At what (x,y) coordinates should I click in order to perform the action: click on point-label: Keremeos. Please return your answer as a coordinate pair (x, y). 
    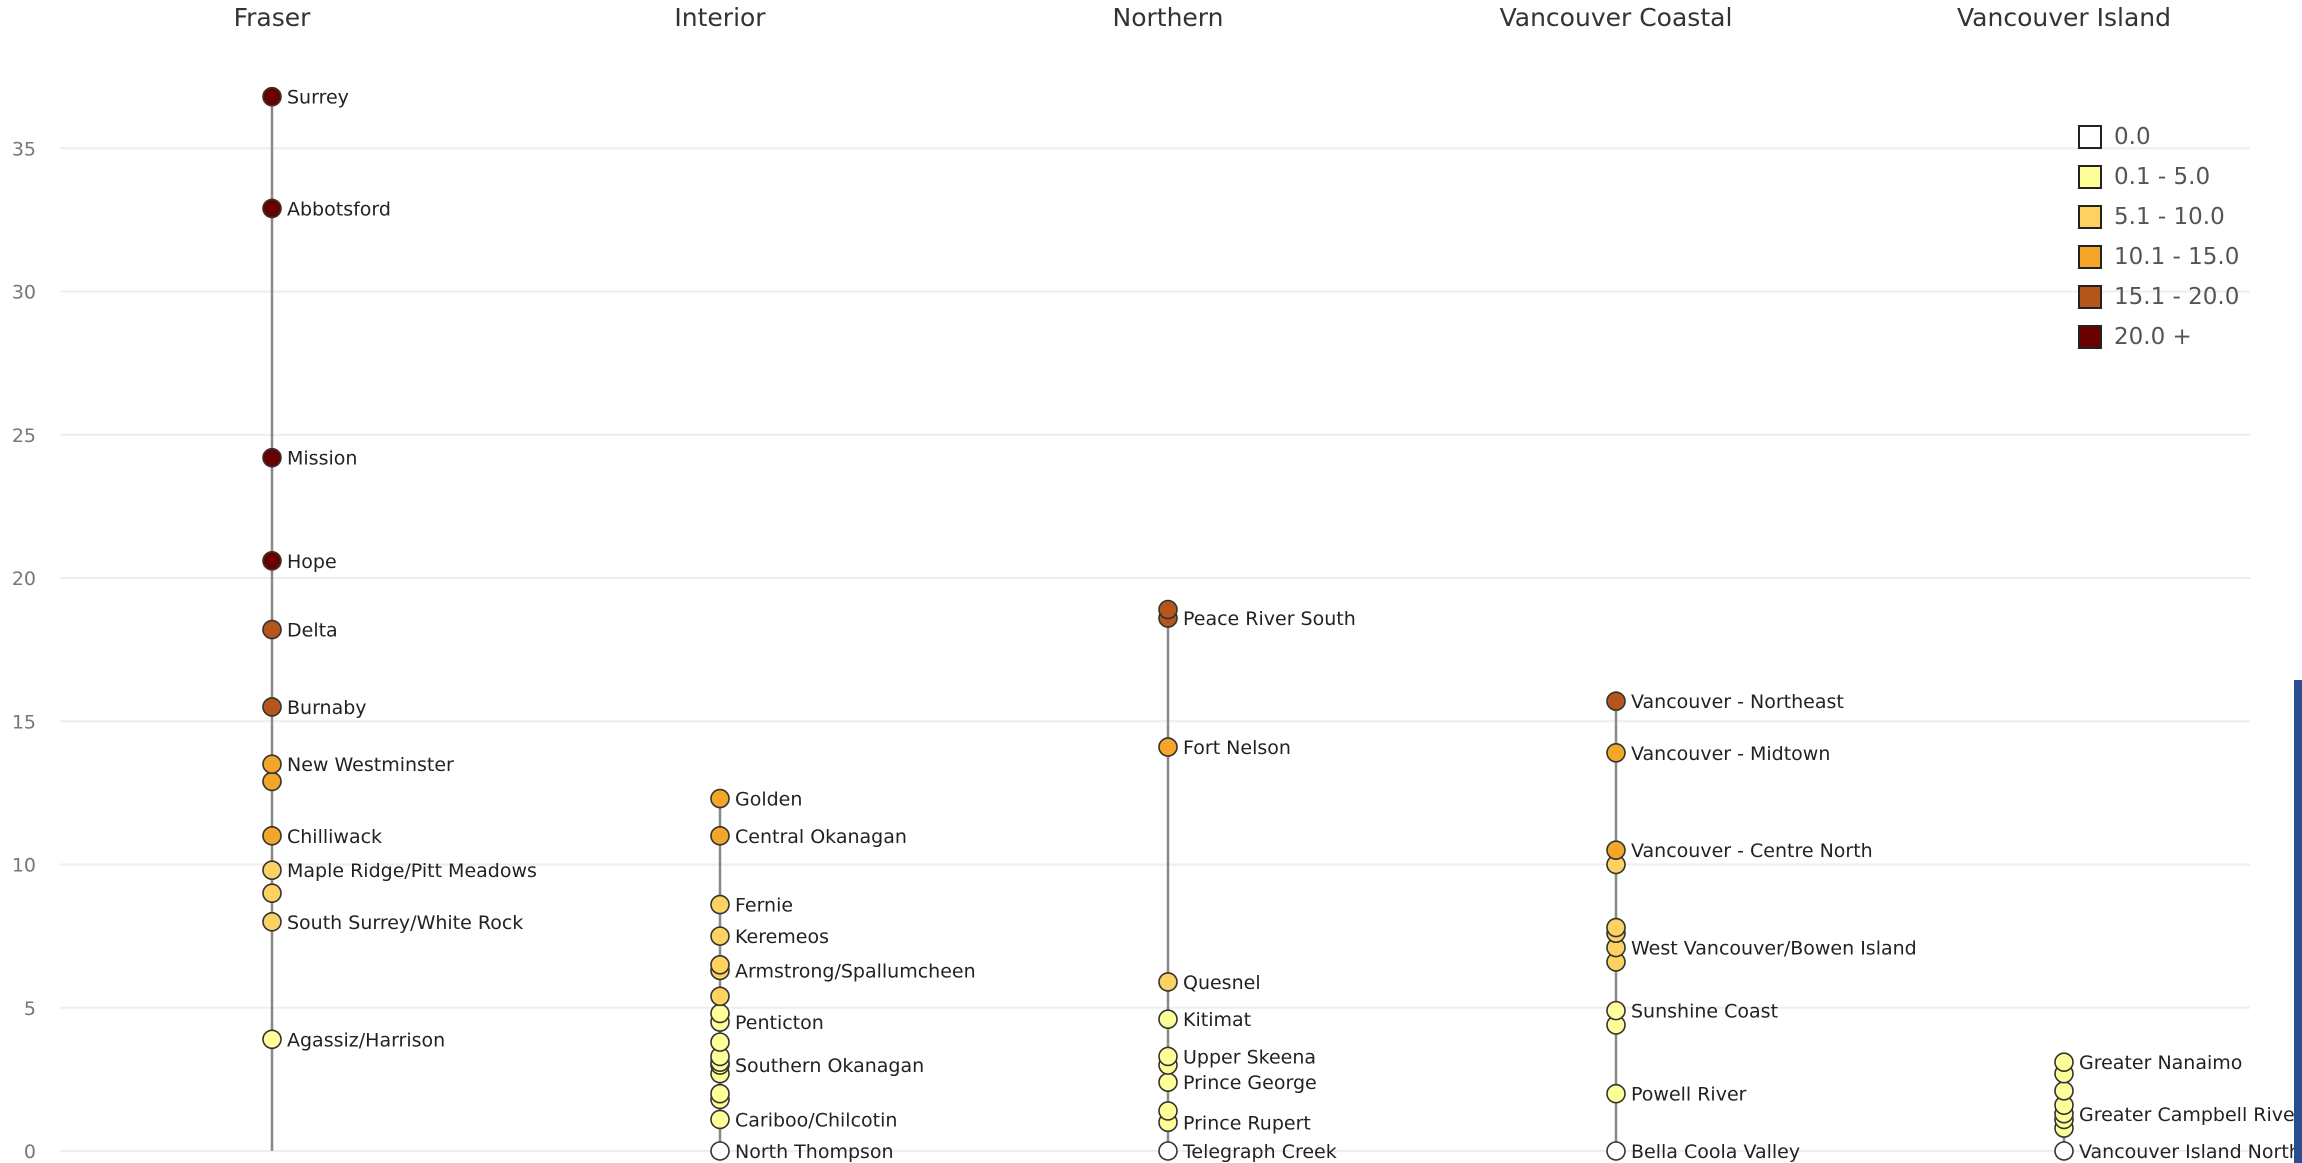
    Looking at the image, I should click on (782, 937).